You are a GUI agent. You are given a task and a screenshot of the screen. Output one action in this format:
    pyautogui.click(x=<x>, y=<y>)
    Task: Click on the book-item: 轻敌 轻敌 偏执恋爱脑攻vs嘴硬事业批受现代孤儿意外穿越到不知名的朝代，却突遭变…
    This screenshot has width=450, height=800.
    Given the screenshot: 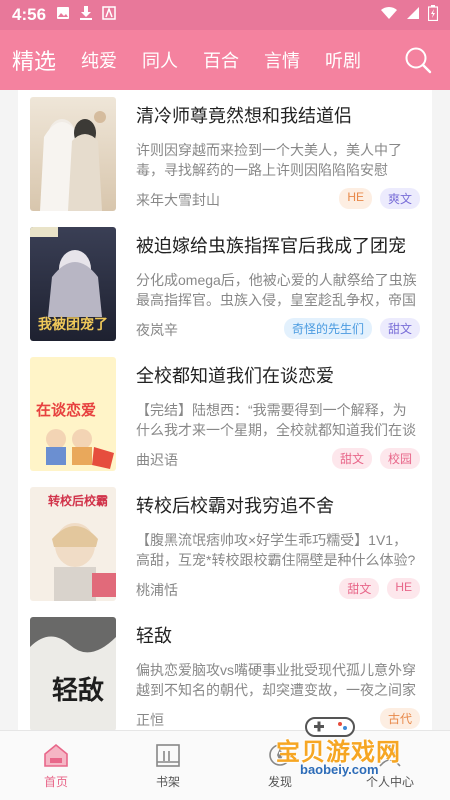 What is the action you would take?
    pyautogui.click(x=225, y=670)
    